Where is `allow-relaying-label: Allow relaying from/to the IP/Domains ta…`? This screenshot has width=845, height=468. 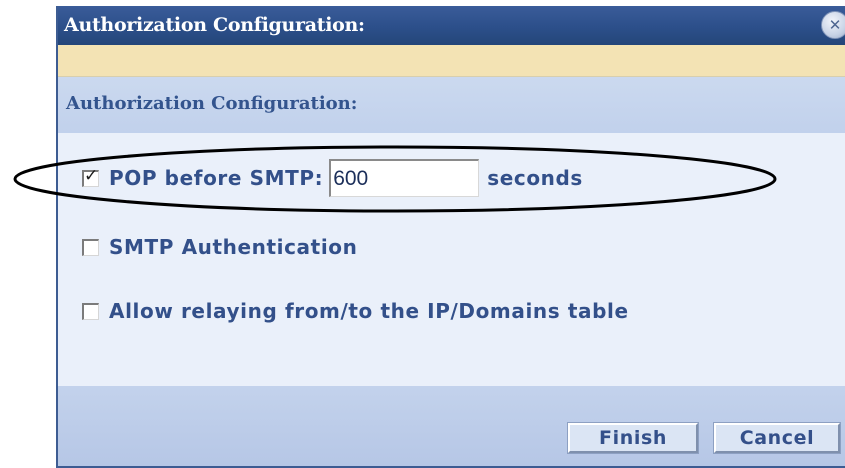 allow-relaying-label: Allow relaying from/to the IP/Domains ta… is located at coordinates (369, 311).